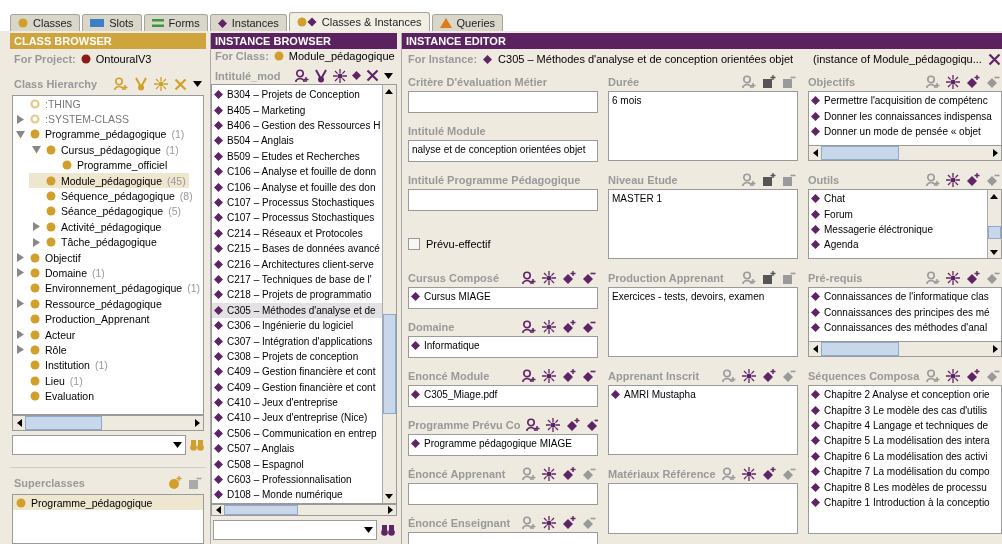  What do you see at coordinates (124, 165) in the screenshot?
I see `tree-item: Programme_officiel` at bounding box center [124, 165].